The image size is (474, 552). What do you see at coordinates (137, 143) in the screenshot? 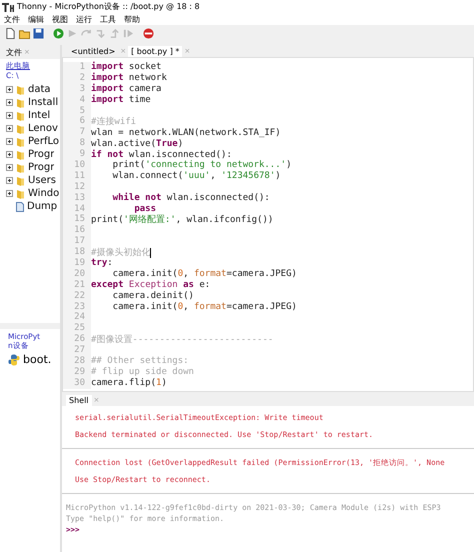
I see `code-line: wlan.active(True)` at bounding box center [137, 143].